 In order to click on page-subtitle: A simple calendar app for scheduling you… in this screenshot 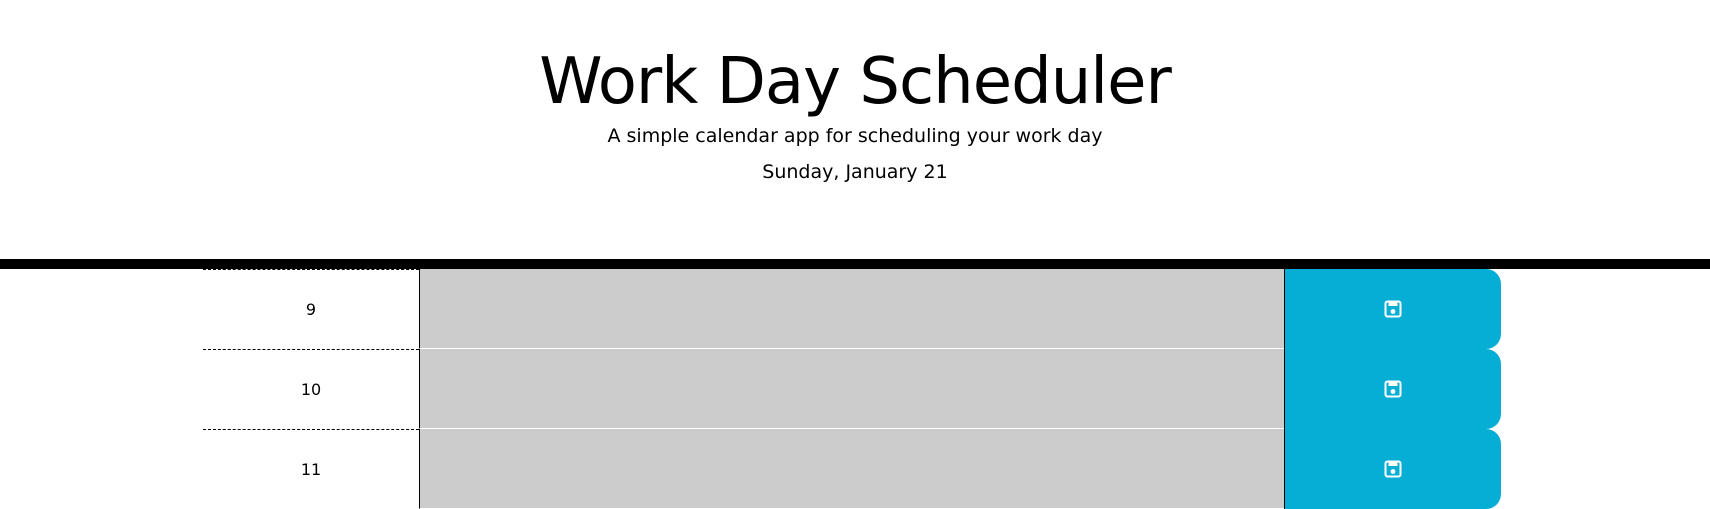, I will do `click(855, 136)`.